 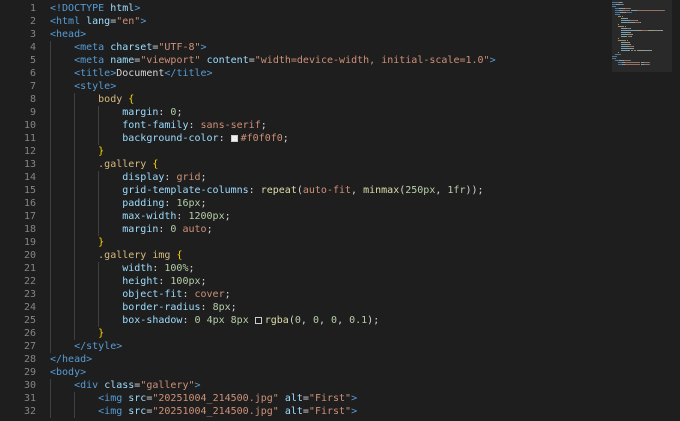 What do you see at coordinates (302, 255) in the screenshot?
I see `code-line: 20 .gallery img {` at bounding box center [302, 255].